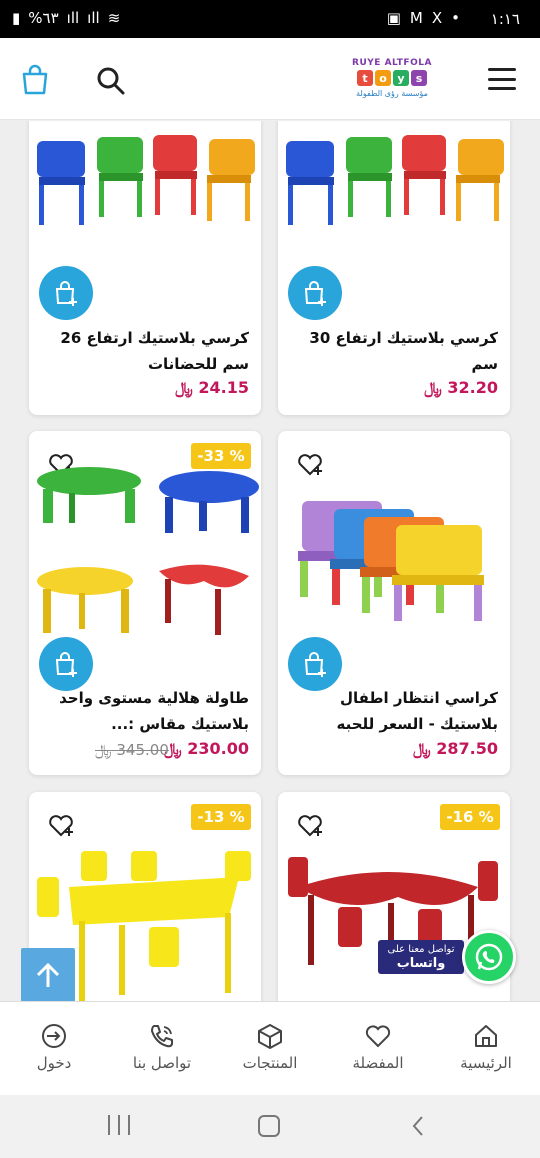 The image size is (540, 1158). I want to click on mail-icon: M, so click(416, 18).